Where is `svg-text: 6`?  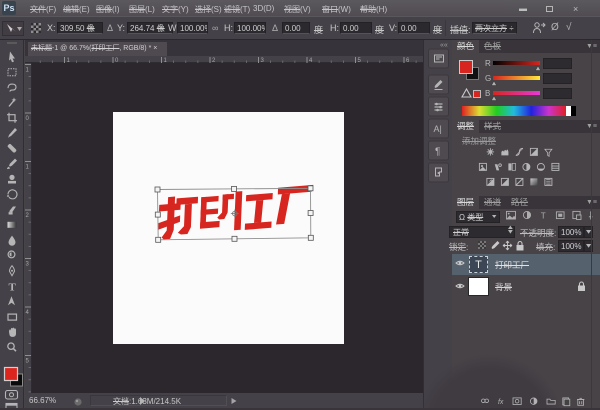 svg-text: 6 is located at coordinates (408, 61).